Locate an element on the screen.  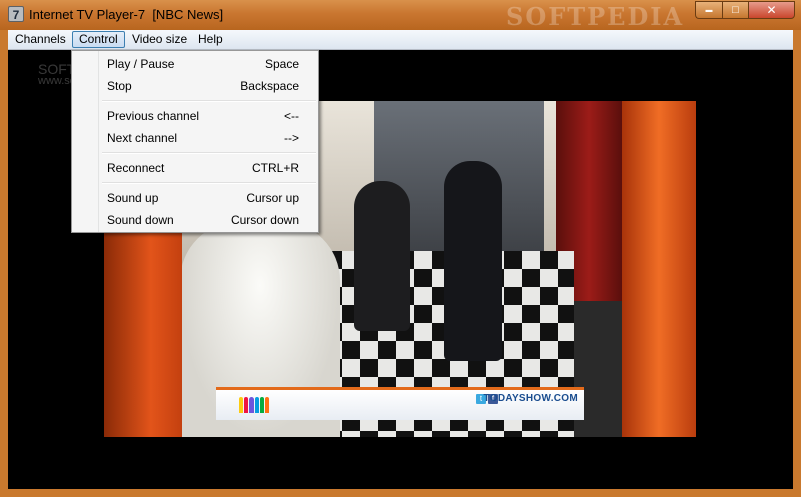
menu-item-label: Sound down is located at coordinates (140, 220).